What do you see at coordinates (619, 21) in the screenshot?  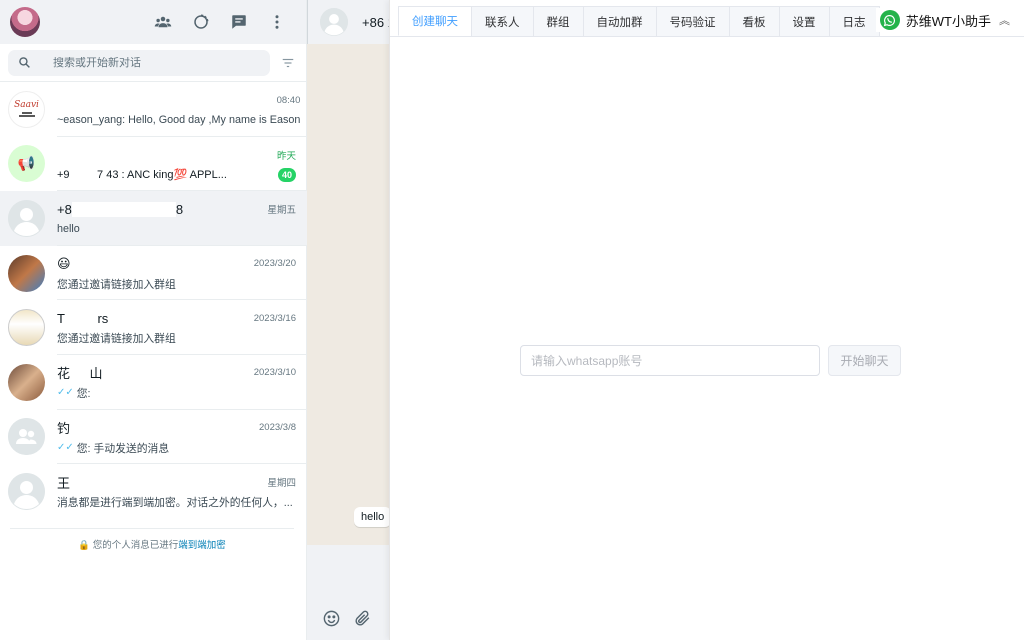 I see `tab-auto-join-group: 自动加群` at bounding box center [619, 21].